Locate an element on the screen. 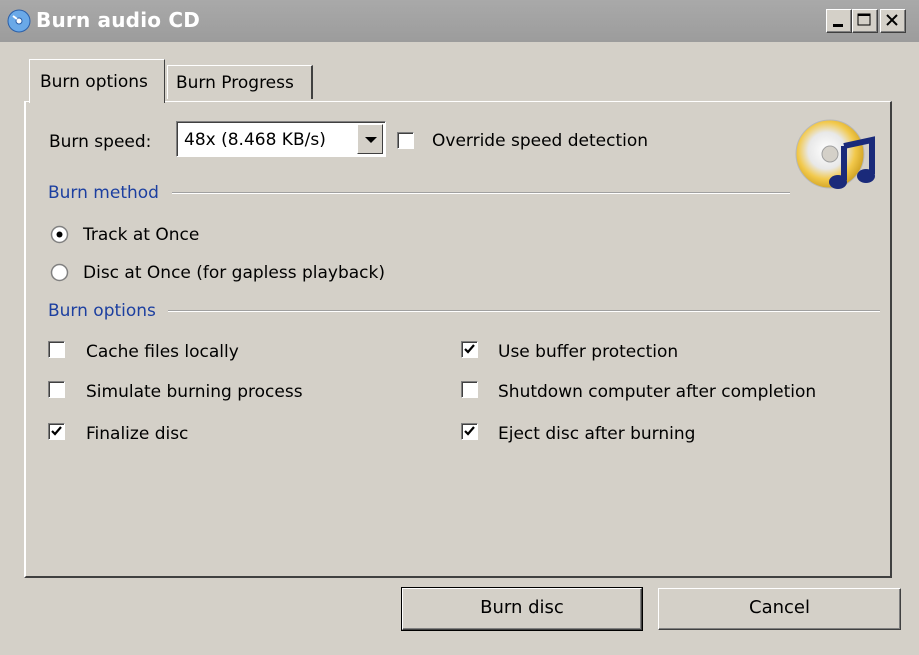  minimize-button is located at coordinates (839, 21).